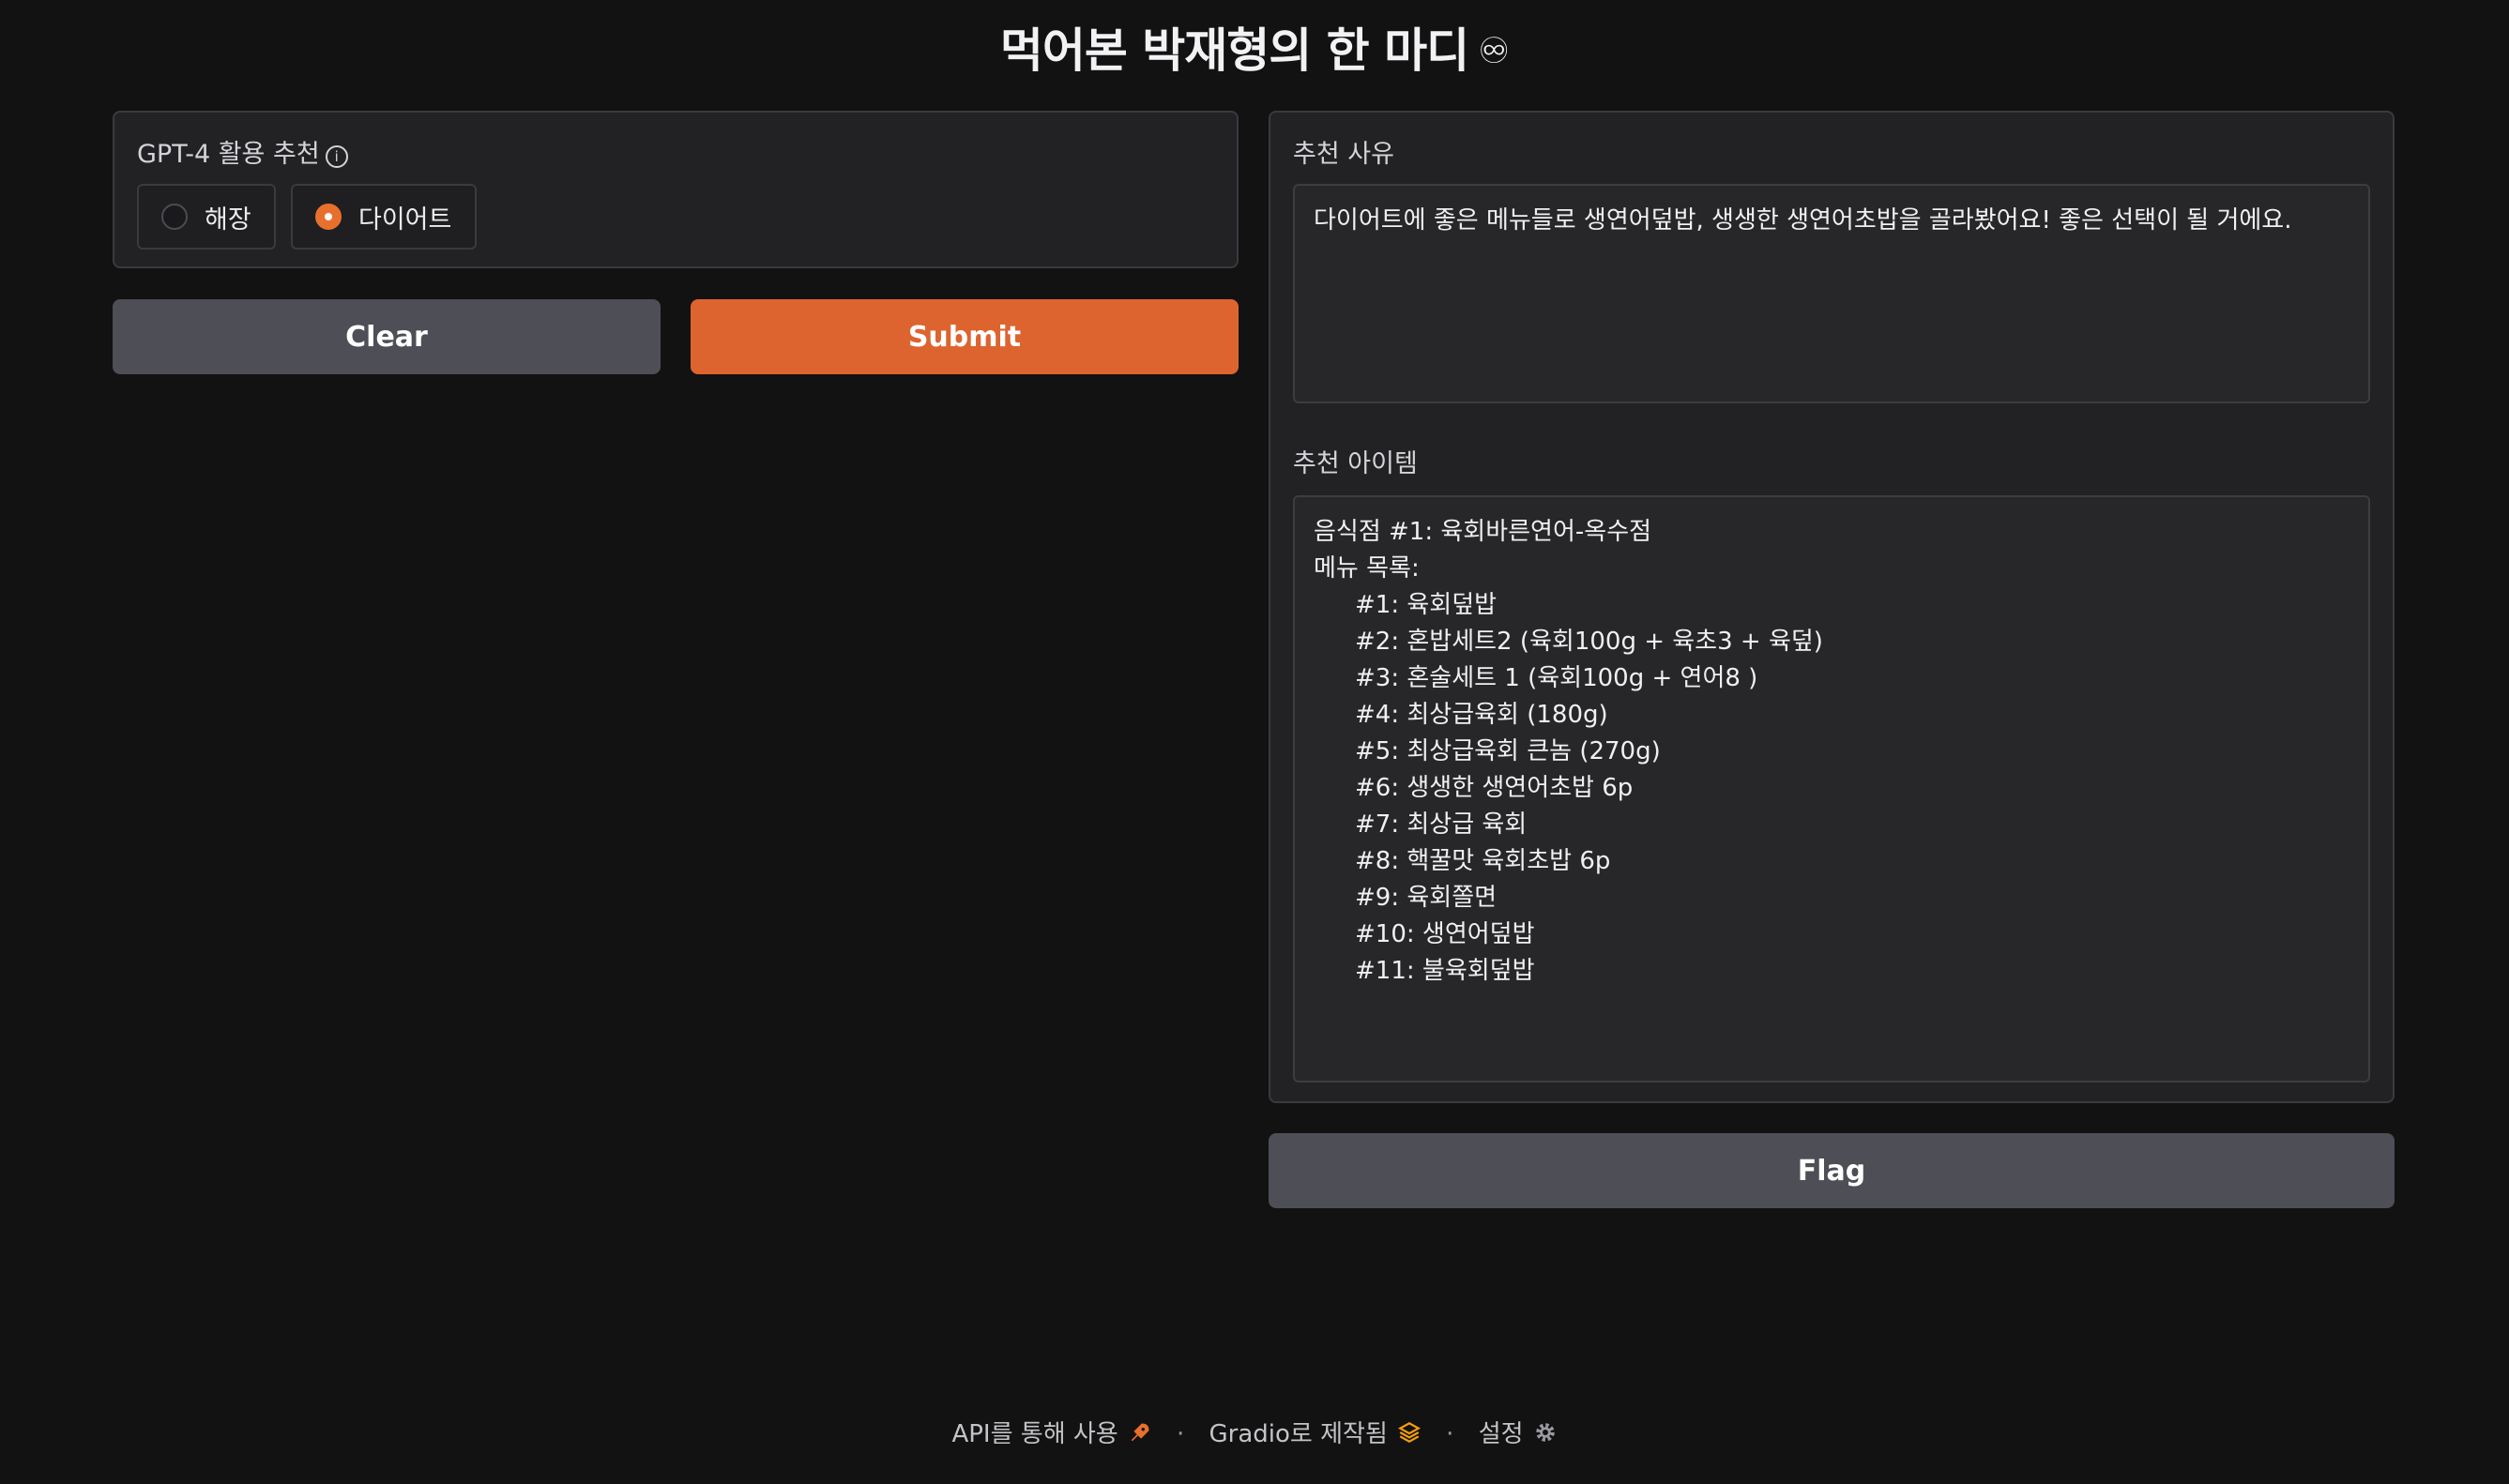 Image resolution: width=2509 pixels, height=1484 pixels. I want to click on api-link-text: API를 통해 사용, so click(1034, 1434).